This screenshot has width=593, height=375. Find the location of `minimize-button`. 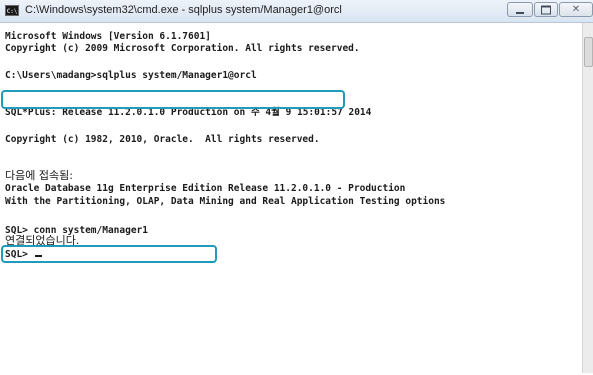

minimize-button is located at coordinates (520, 9).